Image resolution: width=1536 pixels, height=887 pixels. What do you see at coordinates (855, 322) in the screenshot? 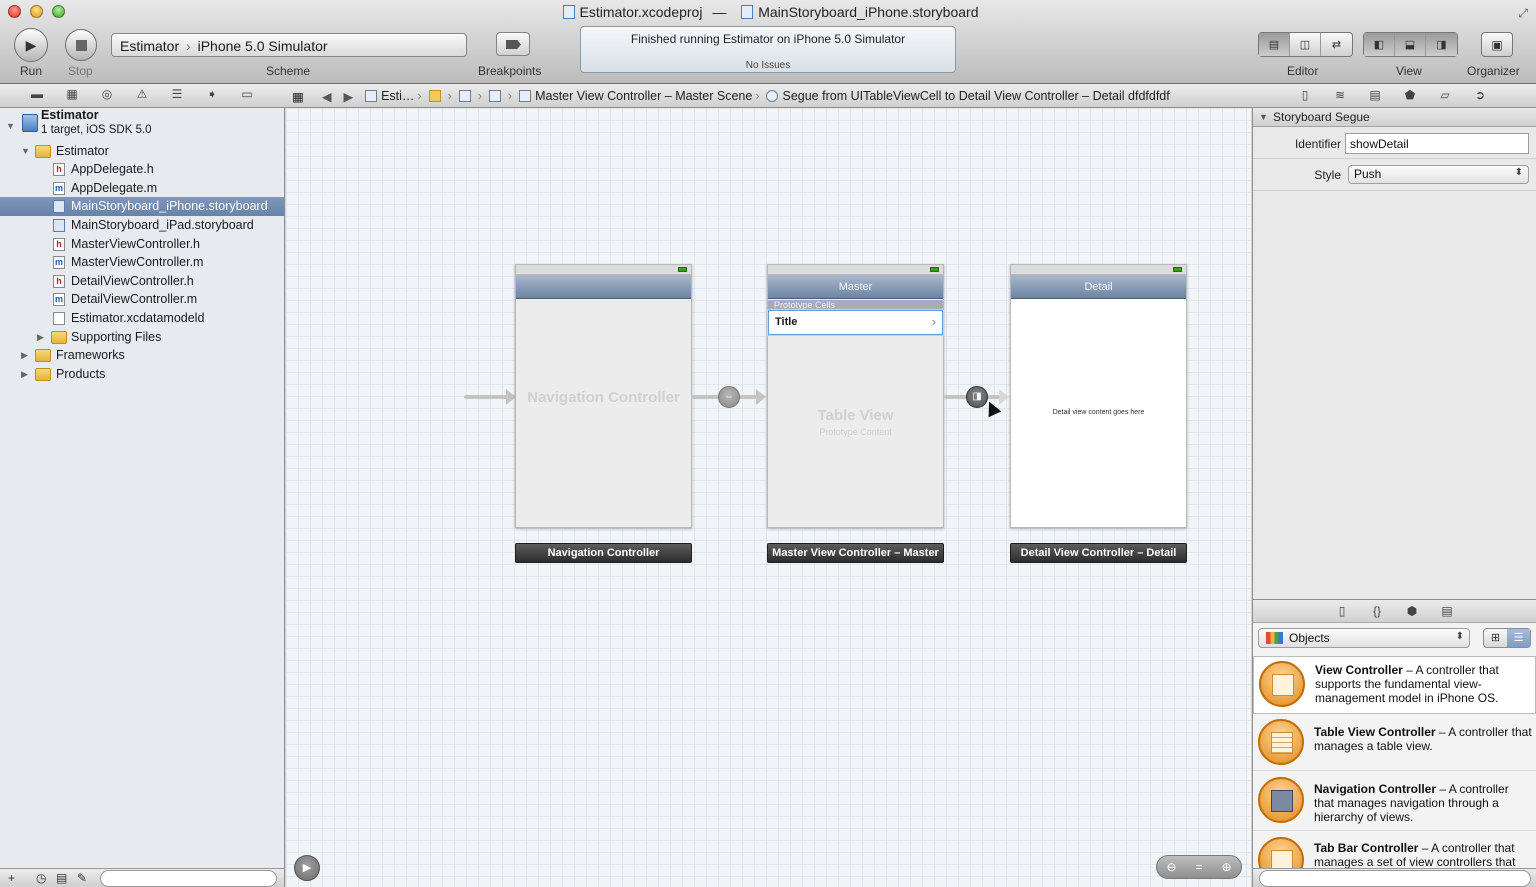
I see `prototype-cell: Title ›` at bounding box center [855, 322].